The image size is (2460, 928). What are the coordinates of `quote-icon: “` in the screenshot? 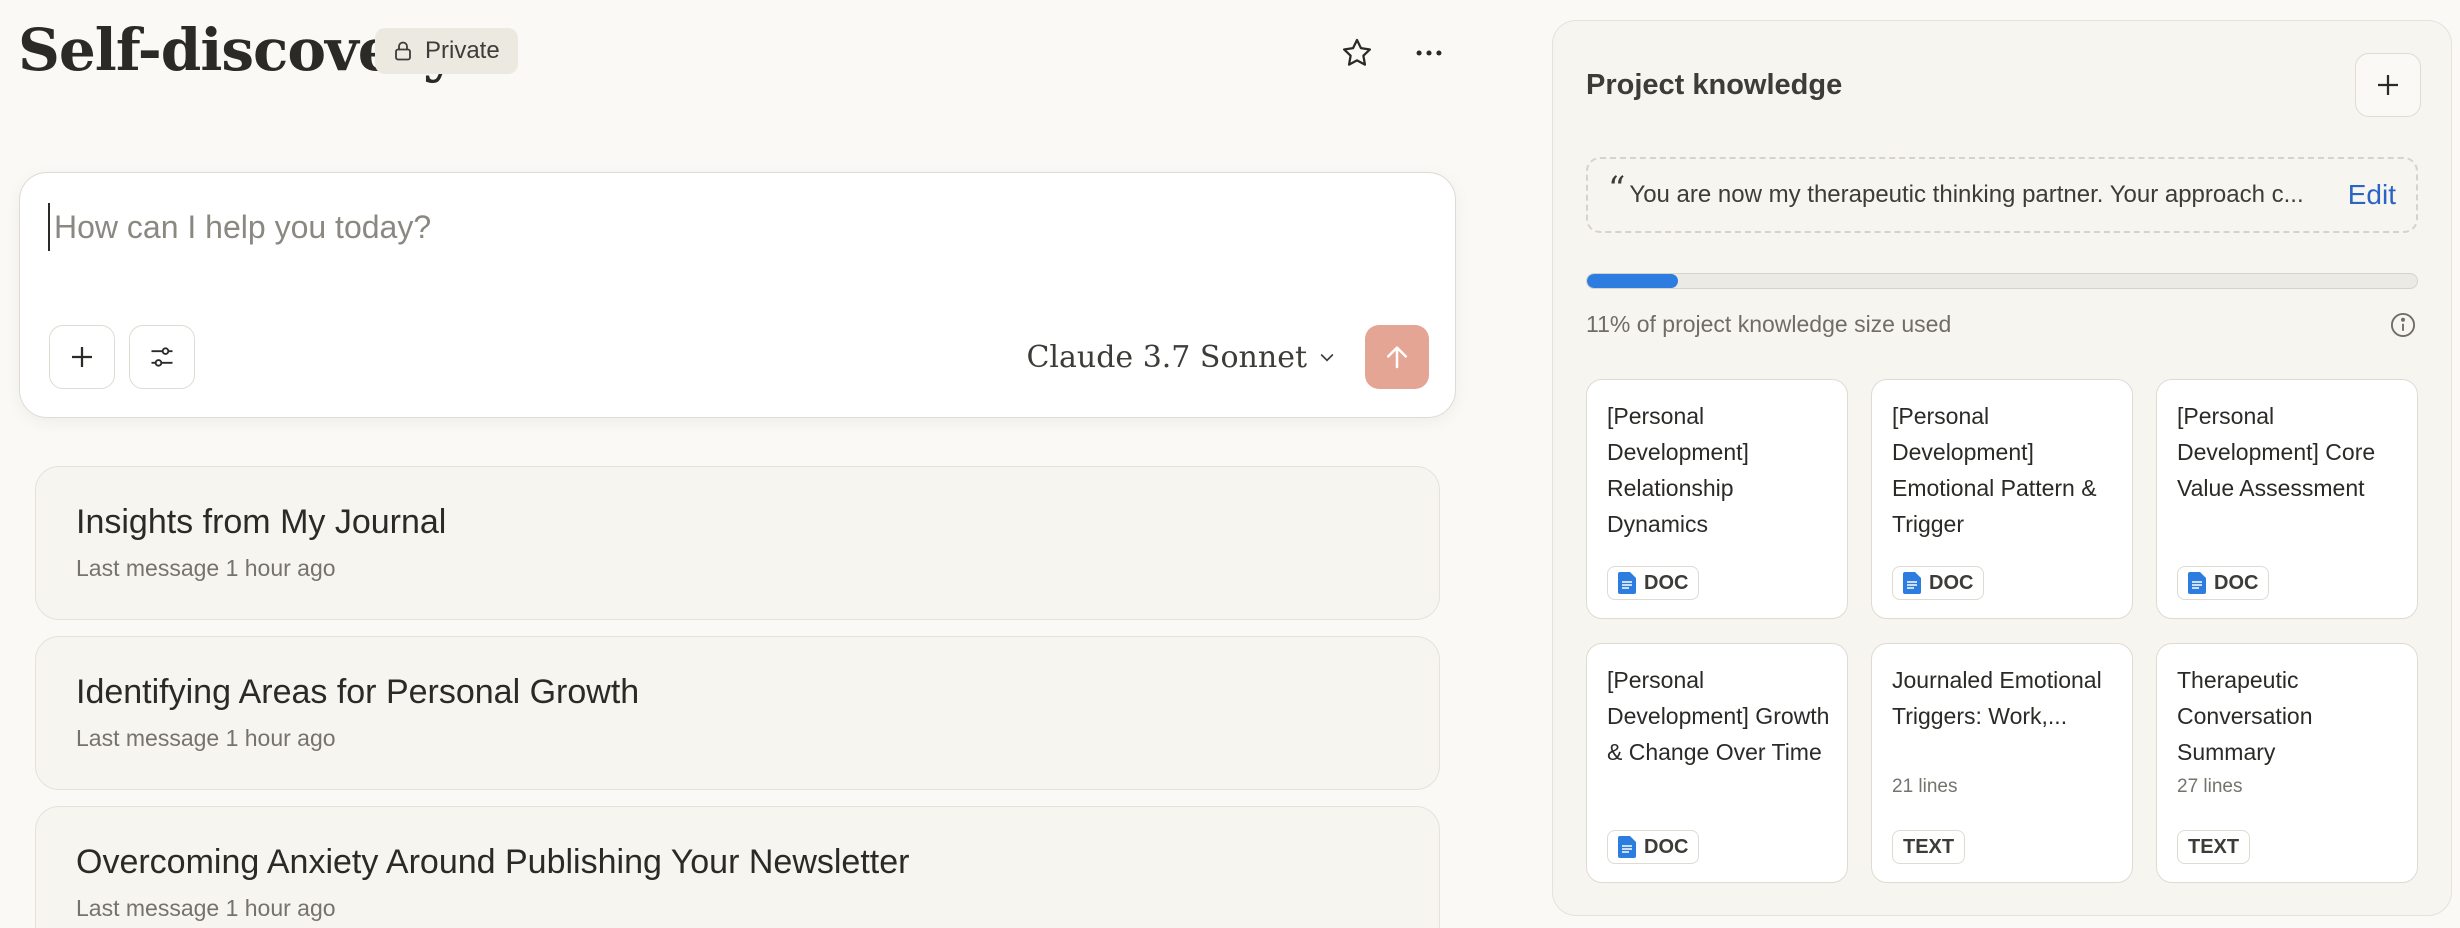 It's located at (1617, 189).